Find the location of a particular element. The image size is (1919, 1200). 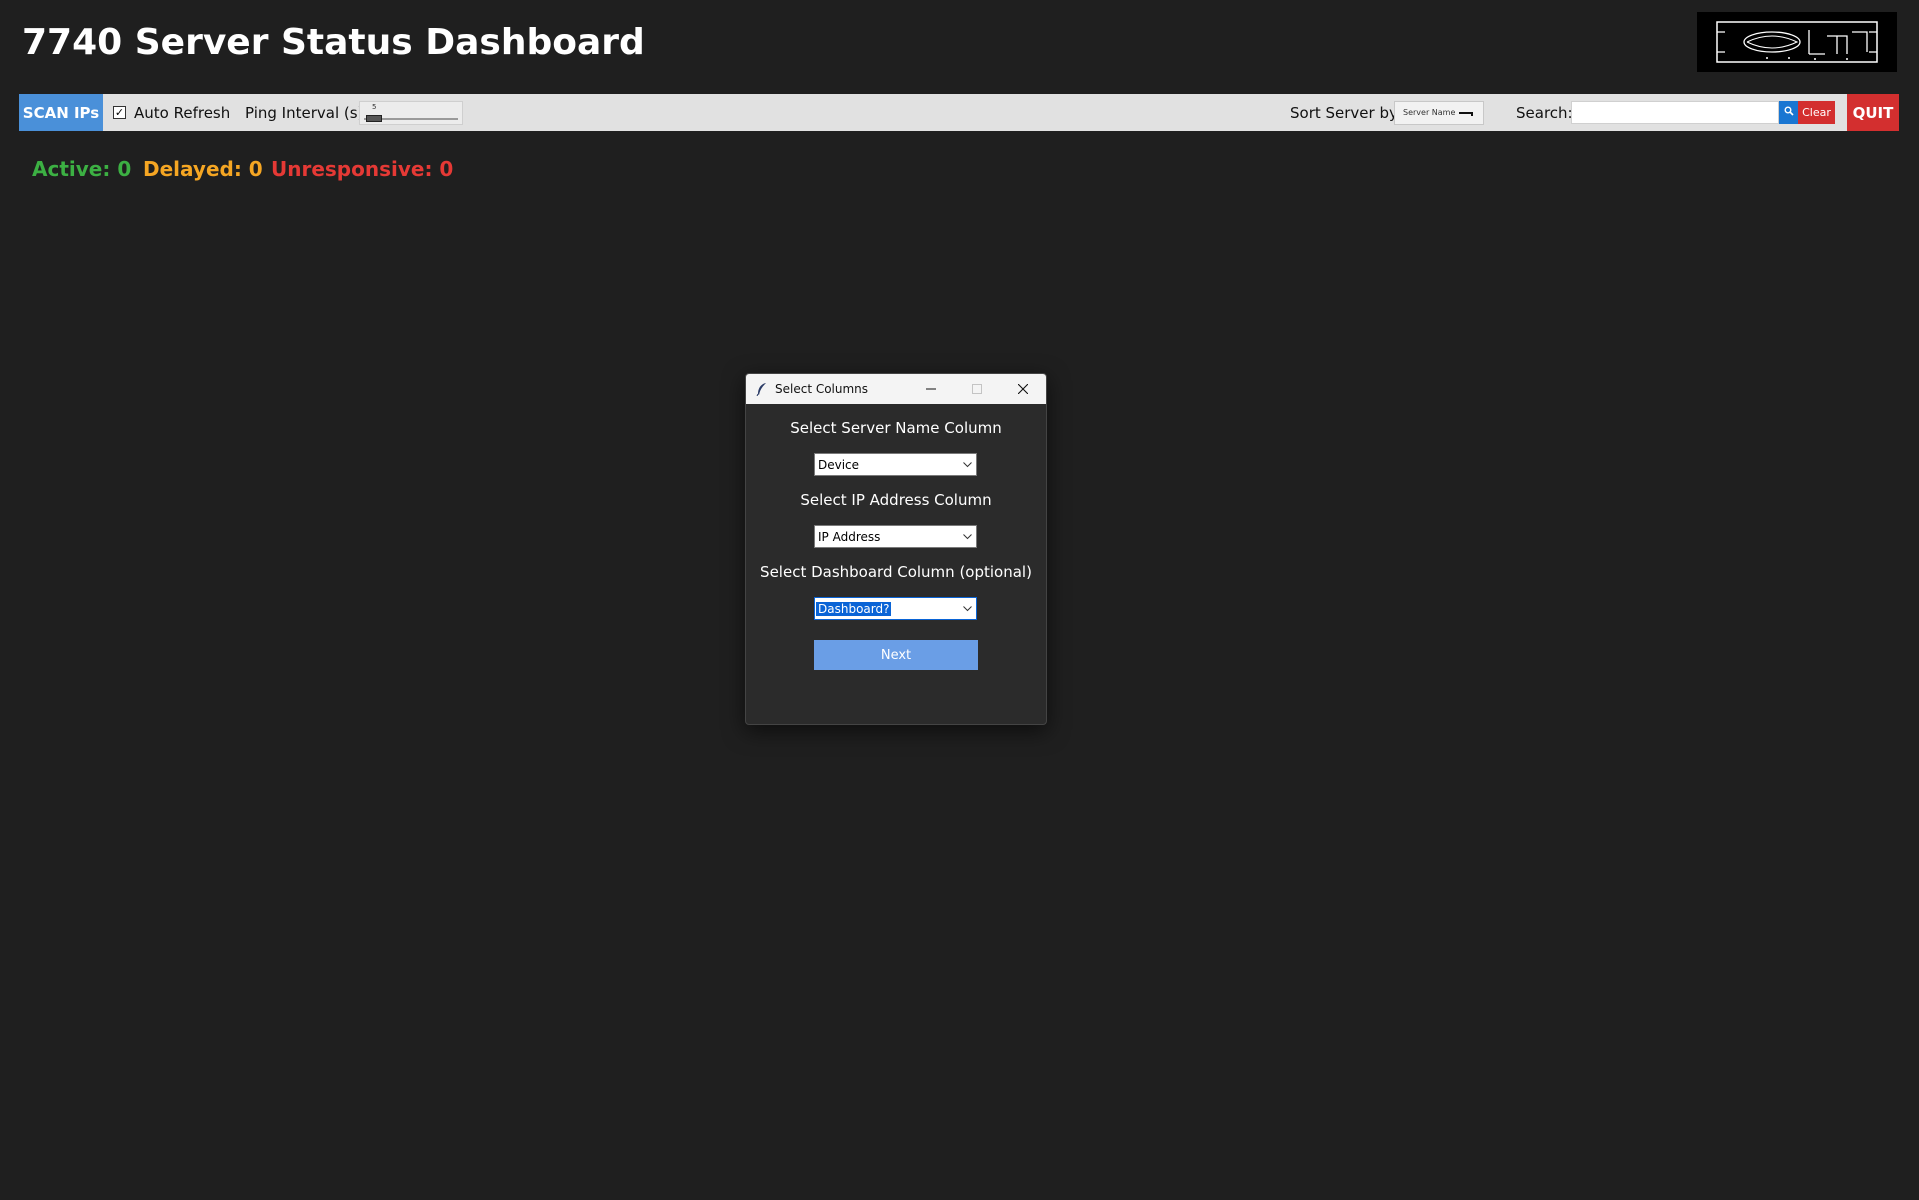

page-title: 7740 Server Status Dashboard is located at coordinates (333, 42).